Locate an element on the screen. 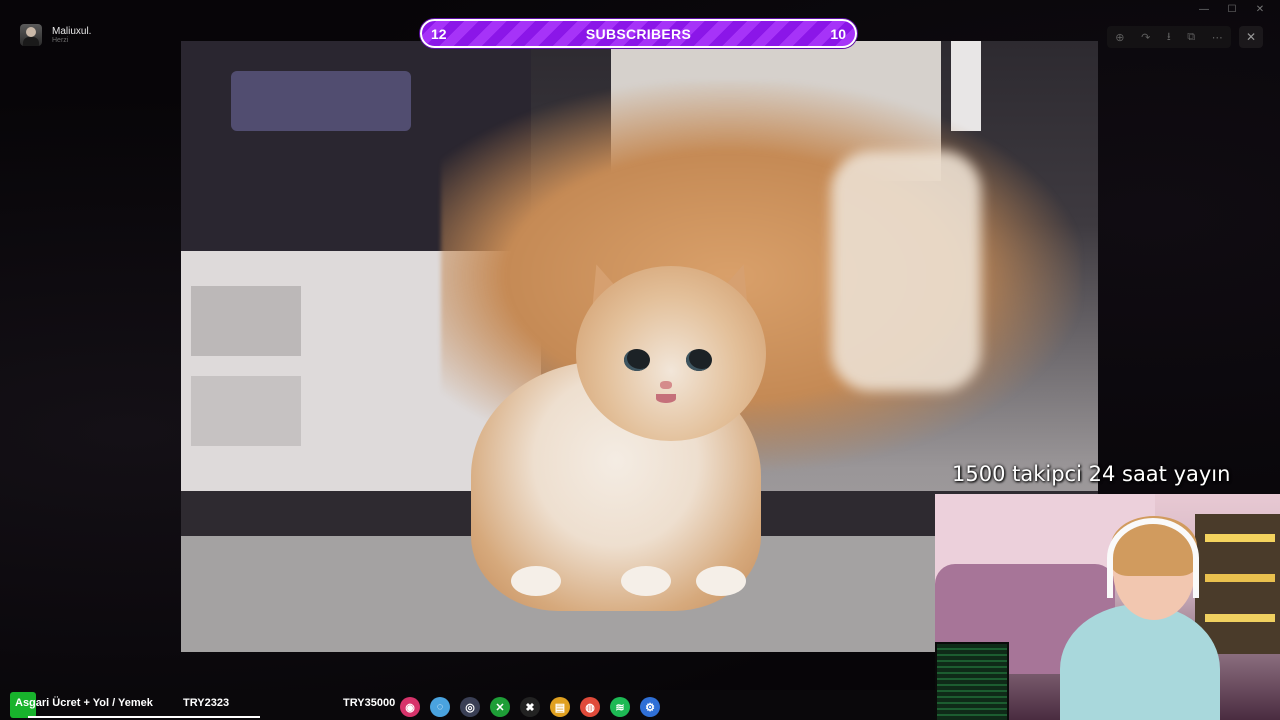 This screenshot has width=1280, height=720. more-icon: ⋯ is located at coordinates (1217, 37).